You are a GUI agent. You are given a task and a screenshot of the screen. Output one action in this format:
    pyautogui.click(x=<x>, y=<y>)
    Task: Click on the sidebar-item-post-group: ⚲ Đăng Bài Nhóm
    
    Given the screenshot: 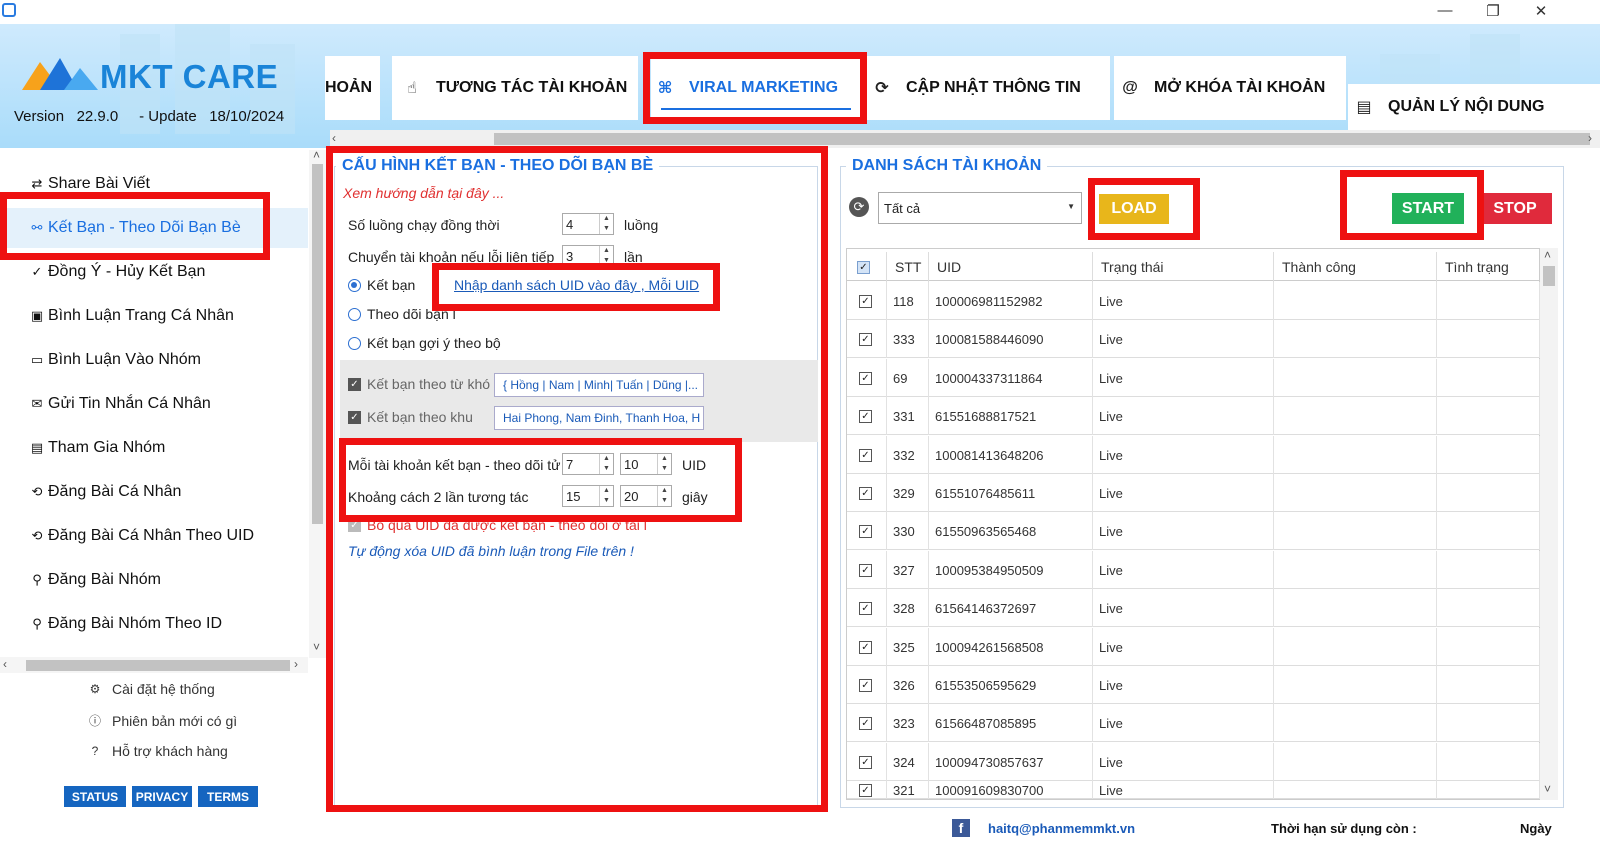 What is the action you would take?
    pyautogui.click(x=154, y=580)
    